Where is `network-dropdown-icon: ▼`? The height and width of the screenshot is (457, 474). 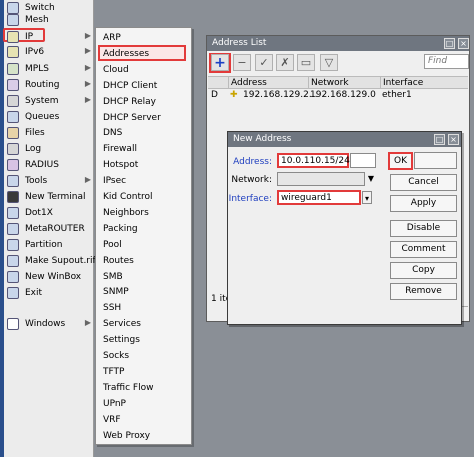 network-dropdown-icon: ▼ is located at coordinates (371, 178).